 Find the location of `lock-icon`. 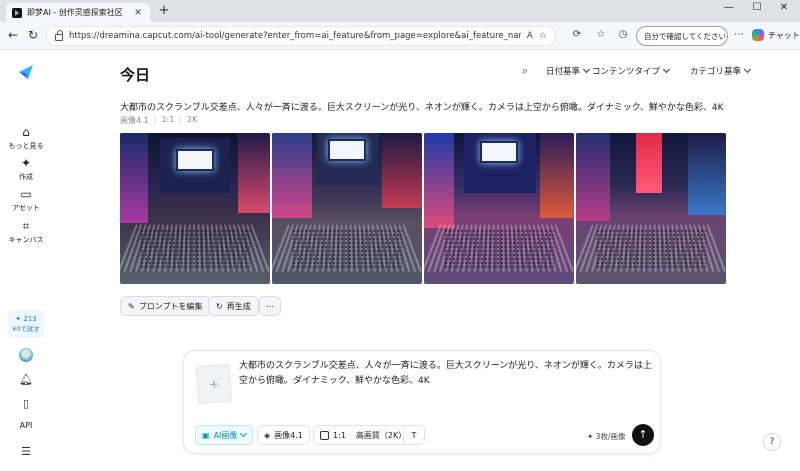

lock-icon is located at coordinates (59, 35).